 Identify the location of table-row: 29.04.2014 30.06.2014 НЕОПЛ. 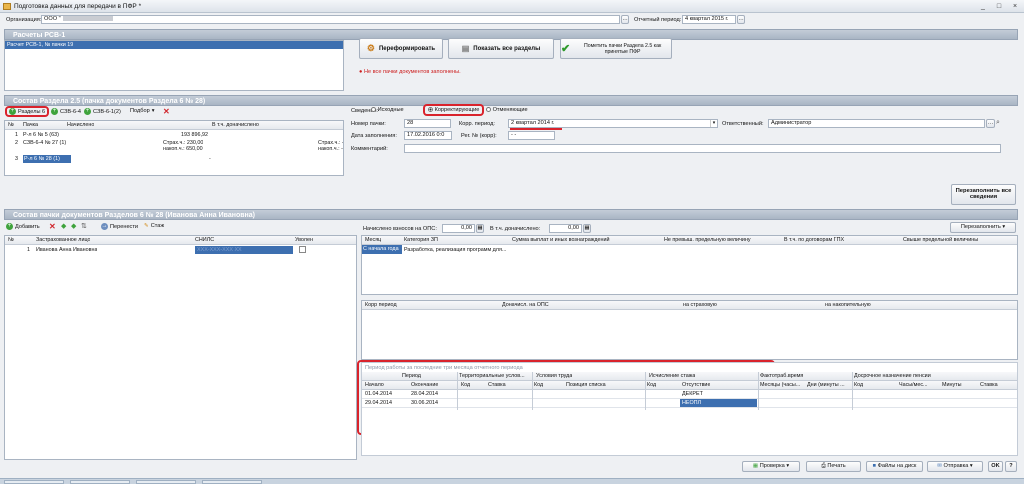
(689, 403).